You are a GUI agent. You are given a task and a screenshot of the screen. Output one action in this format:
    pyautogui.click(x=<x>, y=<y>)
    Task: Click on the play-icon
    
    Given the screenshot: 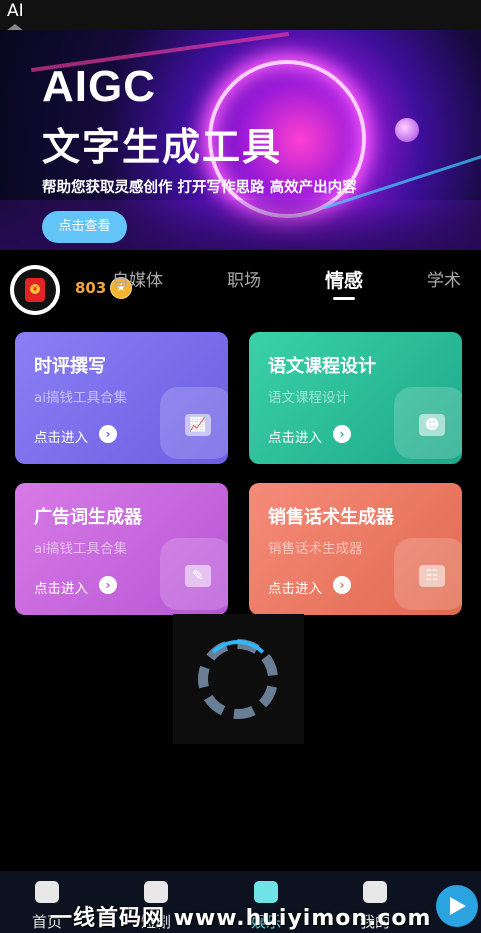 What is the action you would take?
    pyautogui.click(x=458, y=906)
    